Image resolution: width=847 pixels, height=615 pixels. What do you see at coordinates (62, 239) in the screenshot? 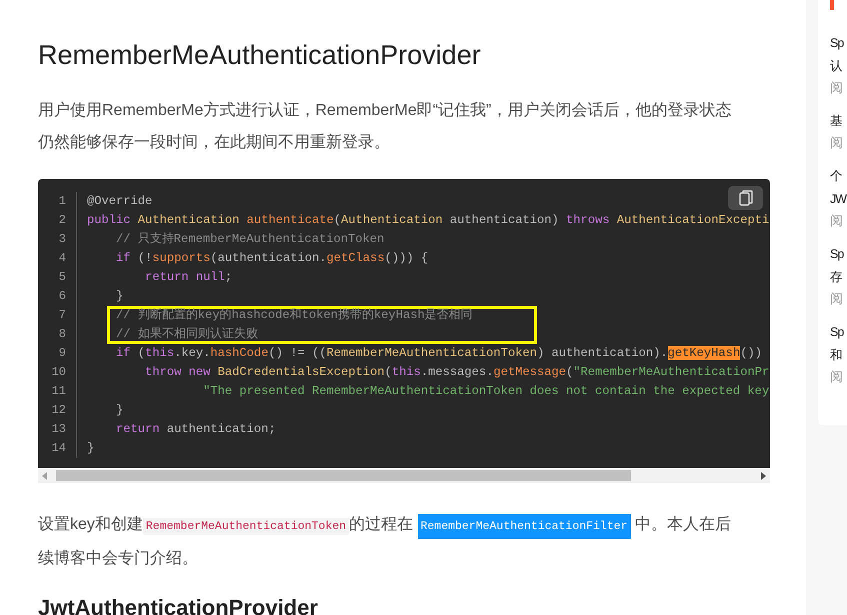
I see `line-number: 3` at bounding box center [62, 239].